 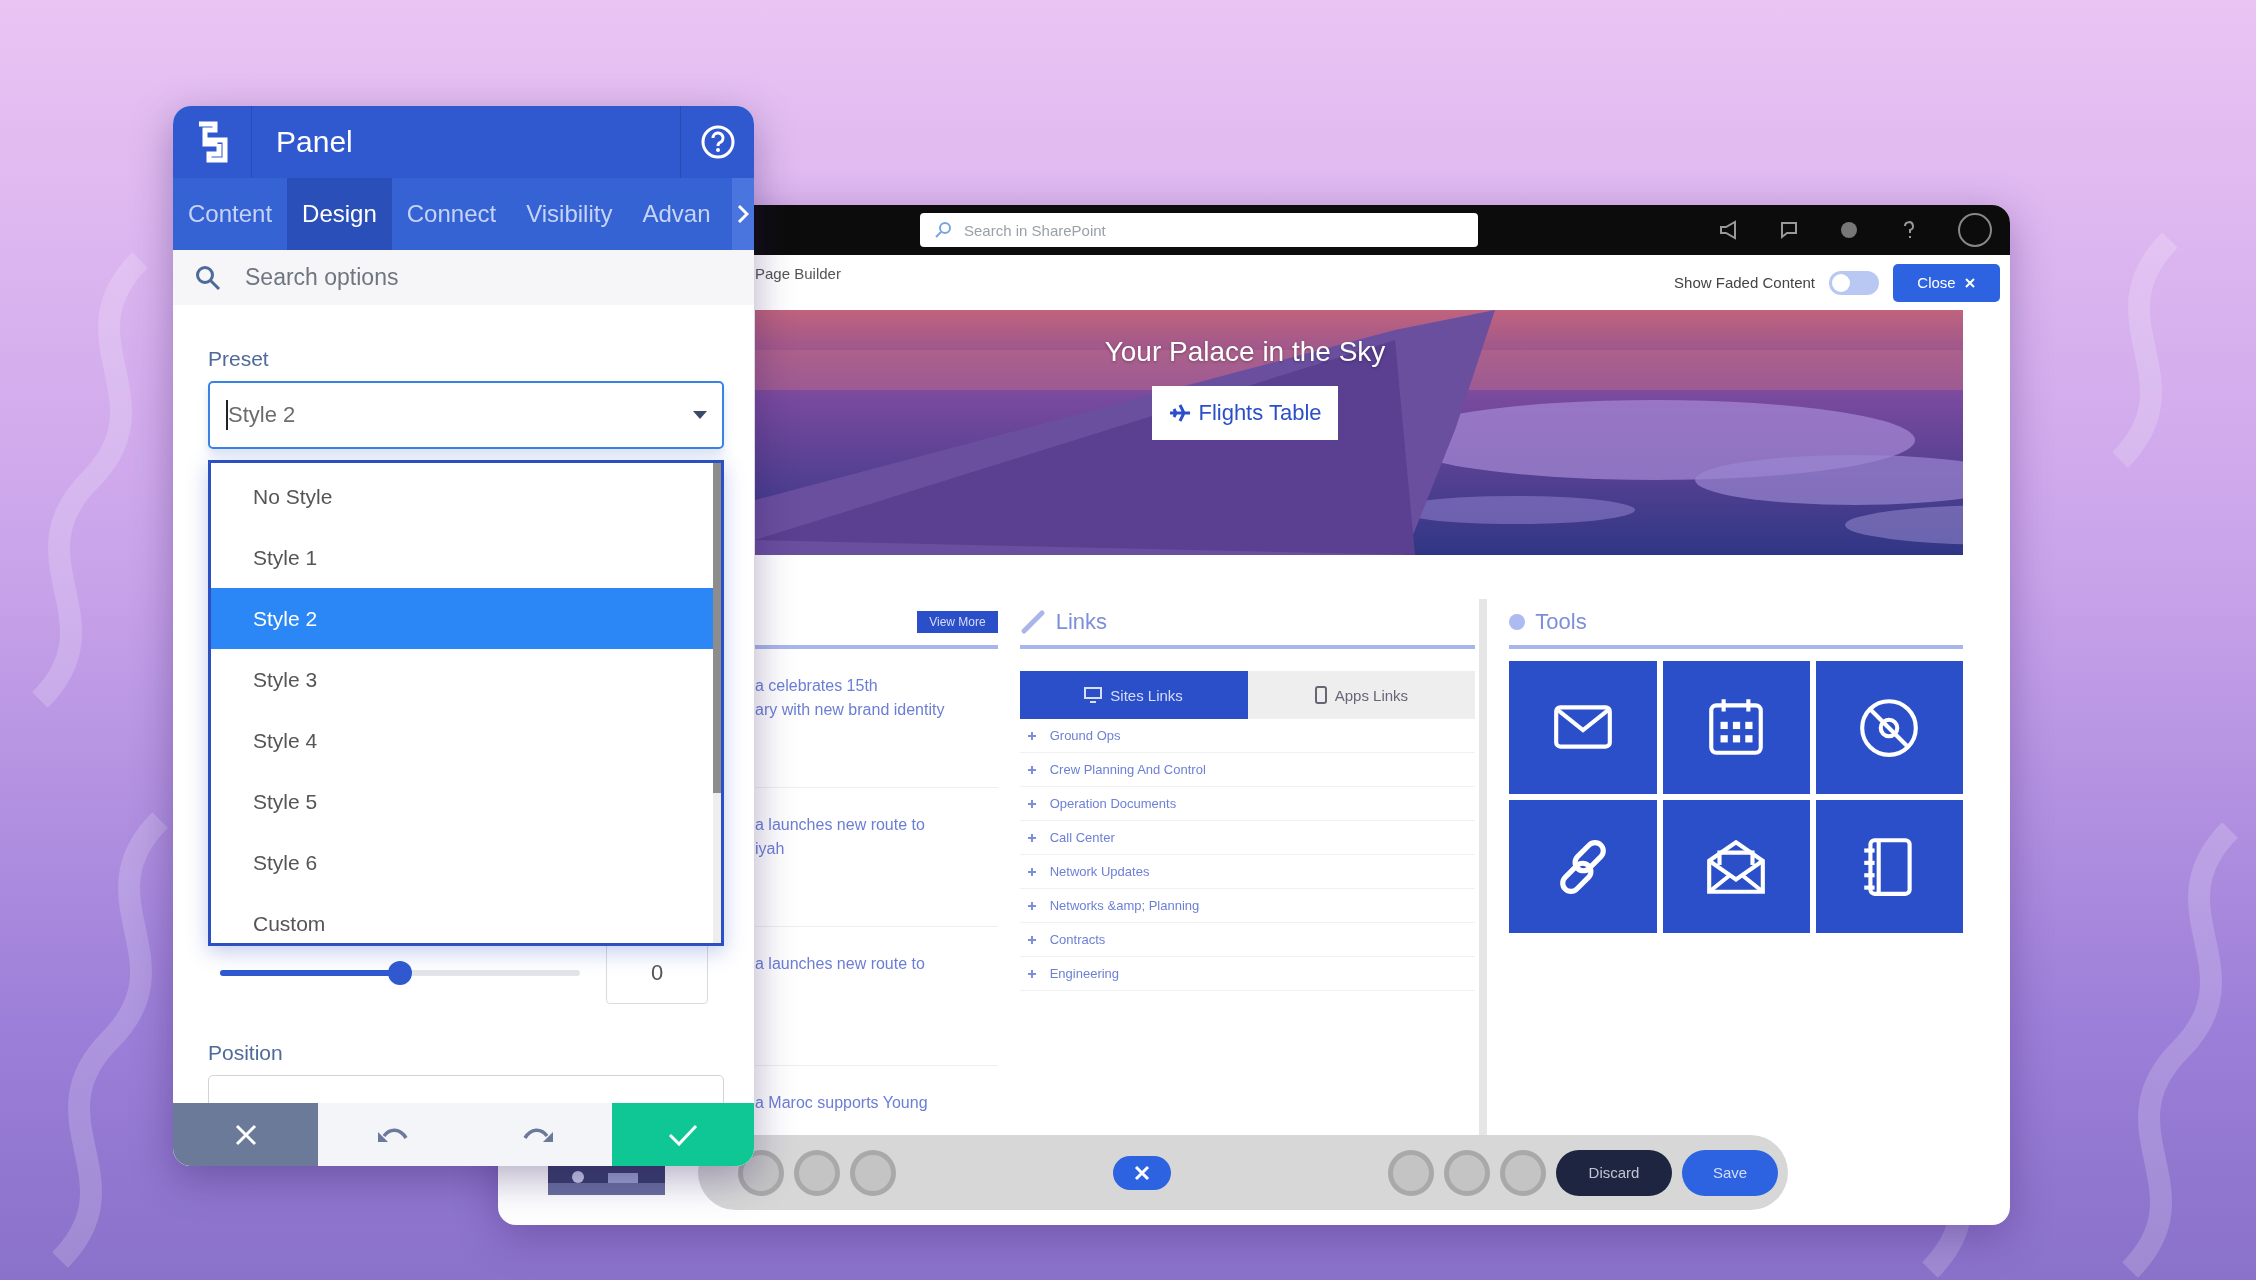 What do you see at coordinates (1744, 282) in the screenshot?
I see `toggle-label: Show Faded Content` at bounding box center [1744, 282].